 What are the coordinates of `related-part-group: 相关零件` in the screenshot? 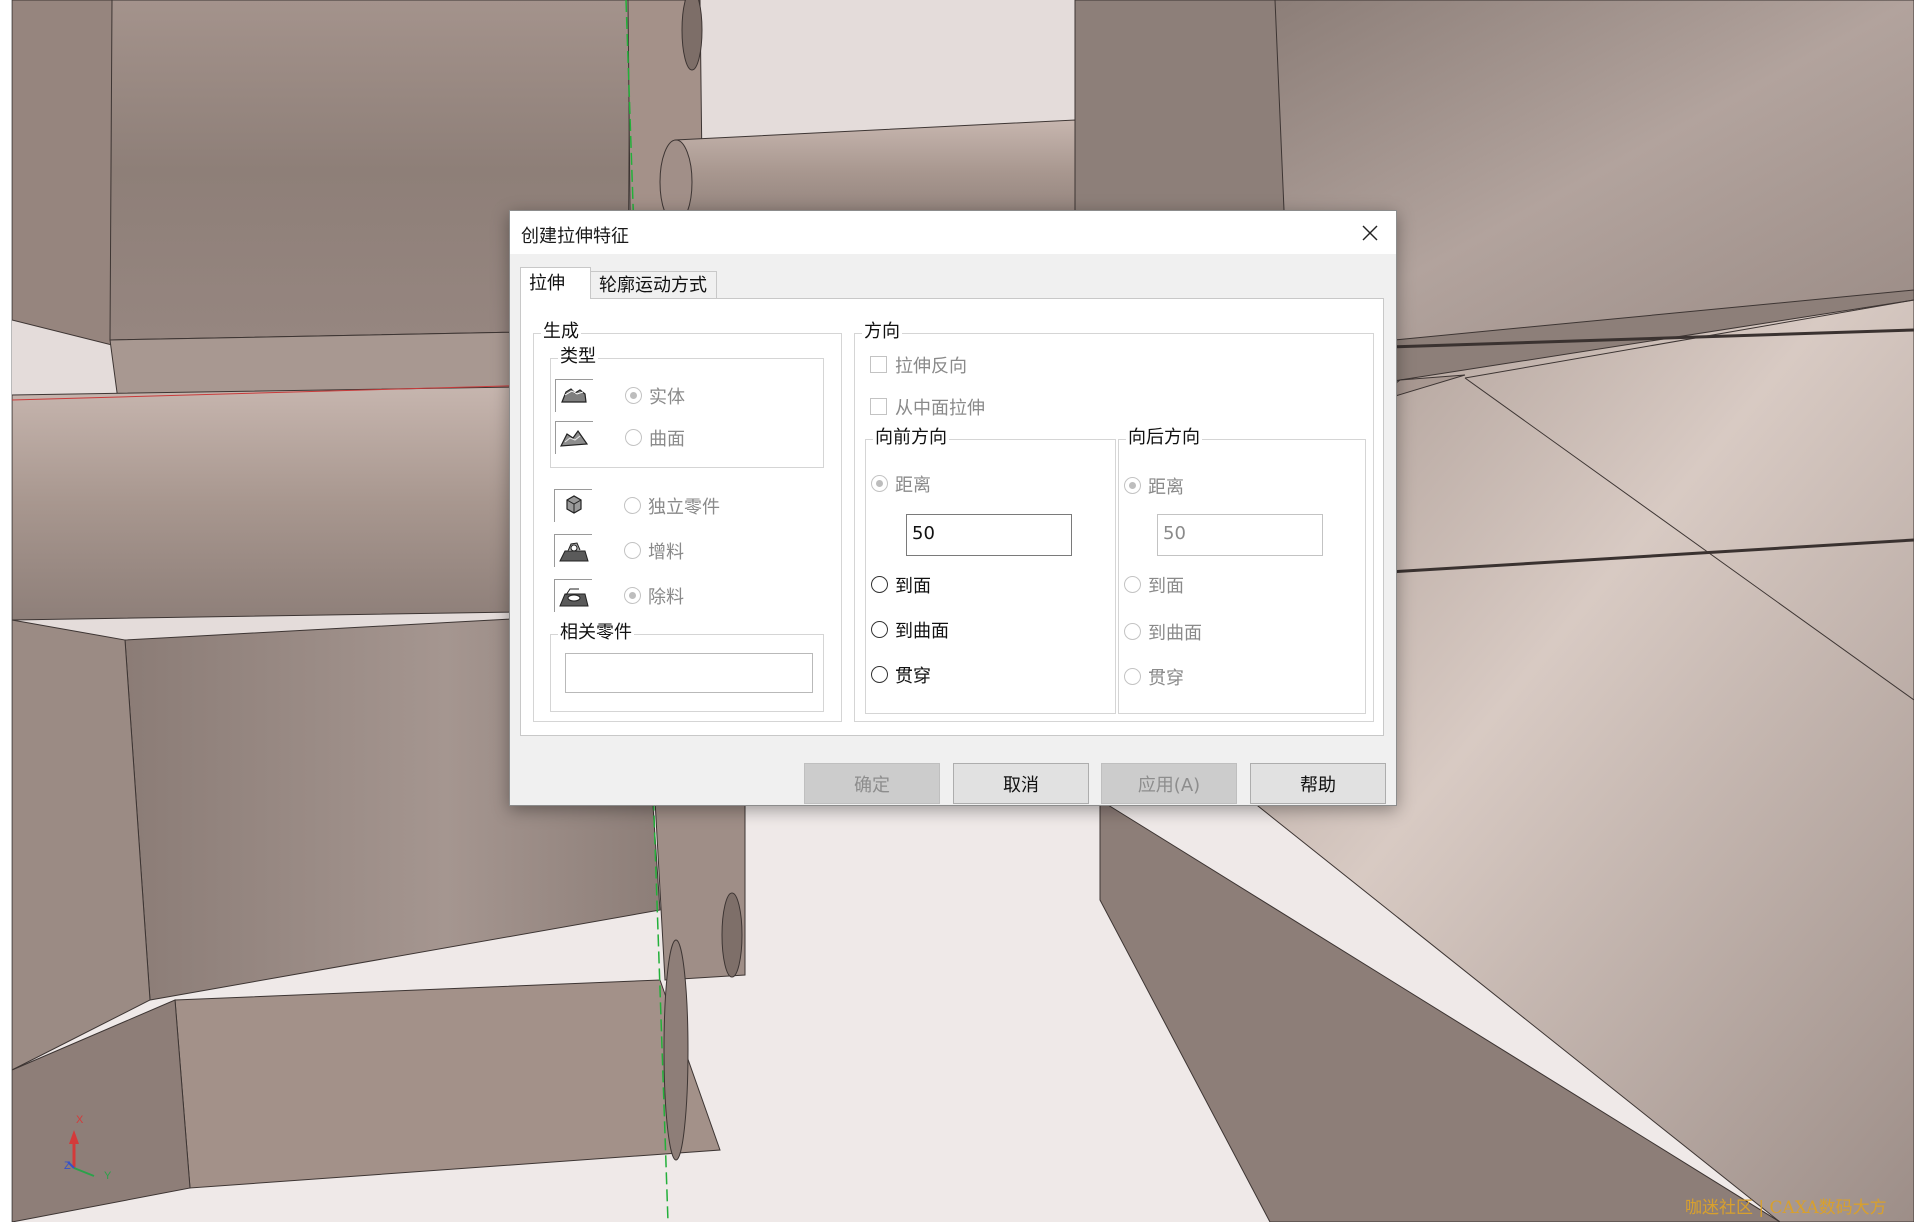 It's located at (687, 666).